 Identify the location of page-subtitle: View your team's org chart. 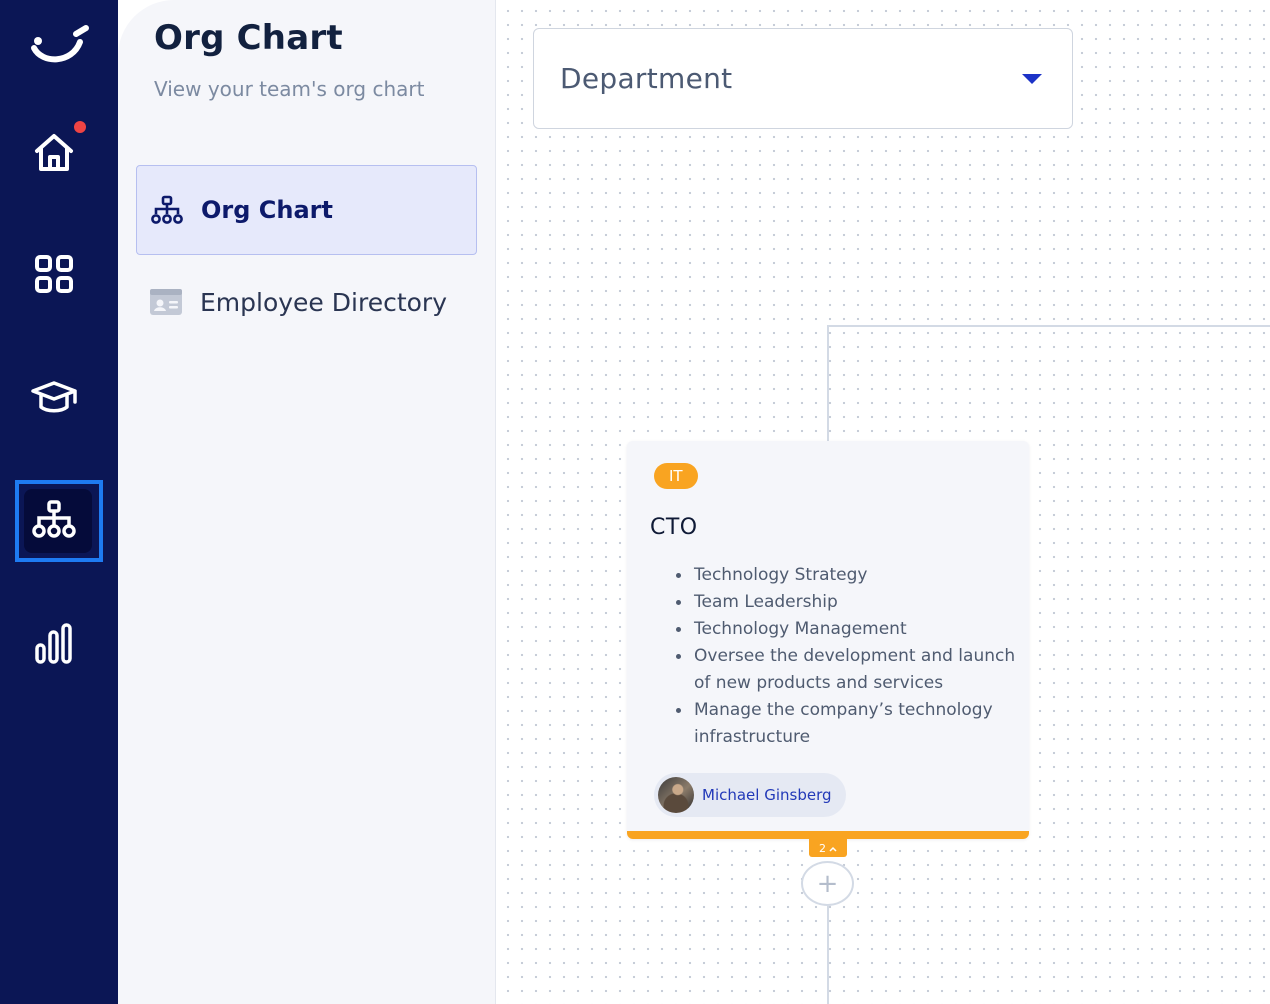
(289, 89).